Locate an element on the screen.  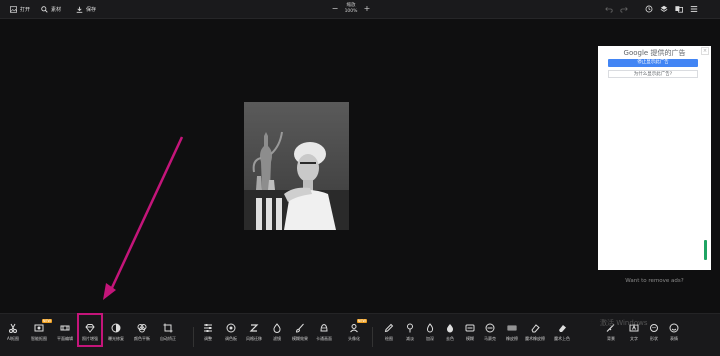
tool-label: 魔术上色 is located at coordinates (562, 338).